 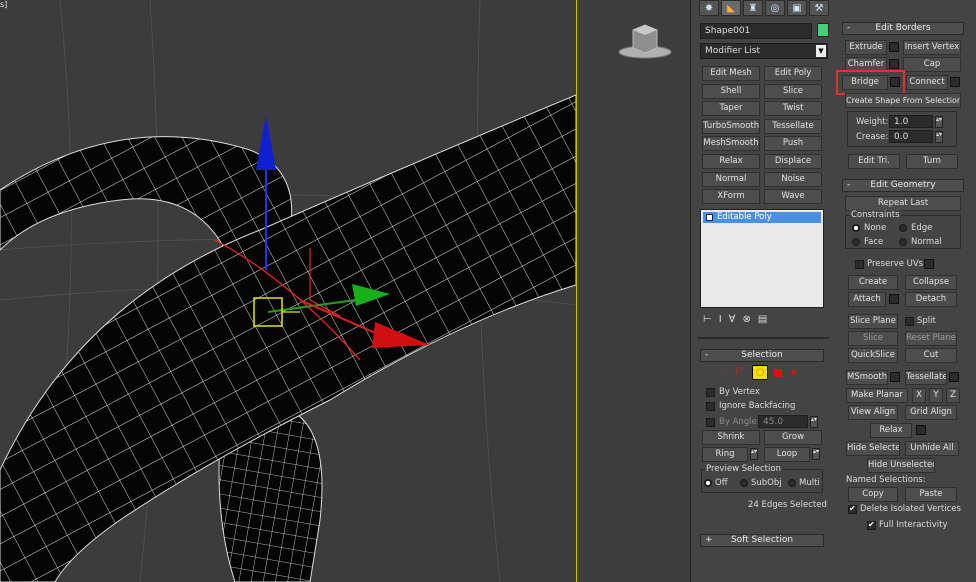 What do you see at coordinates (931, 282) in the screenshot?
I see `collapse-button: Collapse` at bounding box center [931, 282].